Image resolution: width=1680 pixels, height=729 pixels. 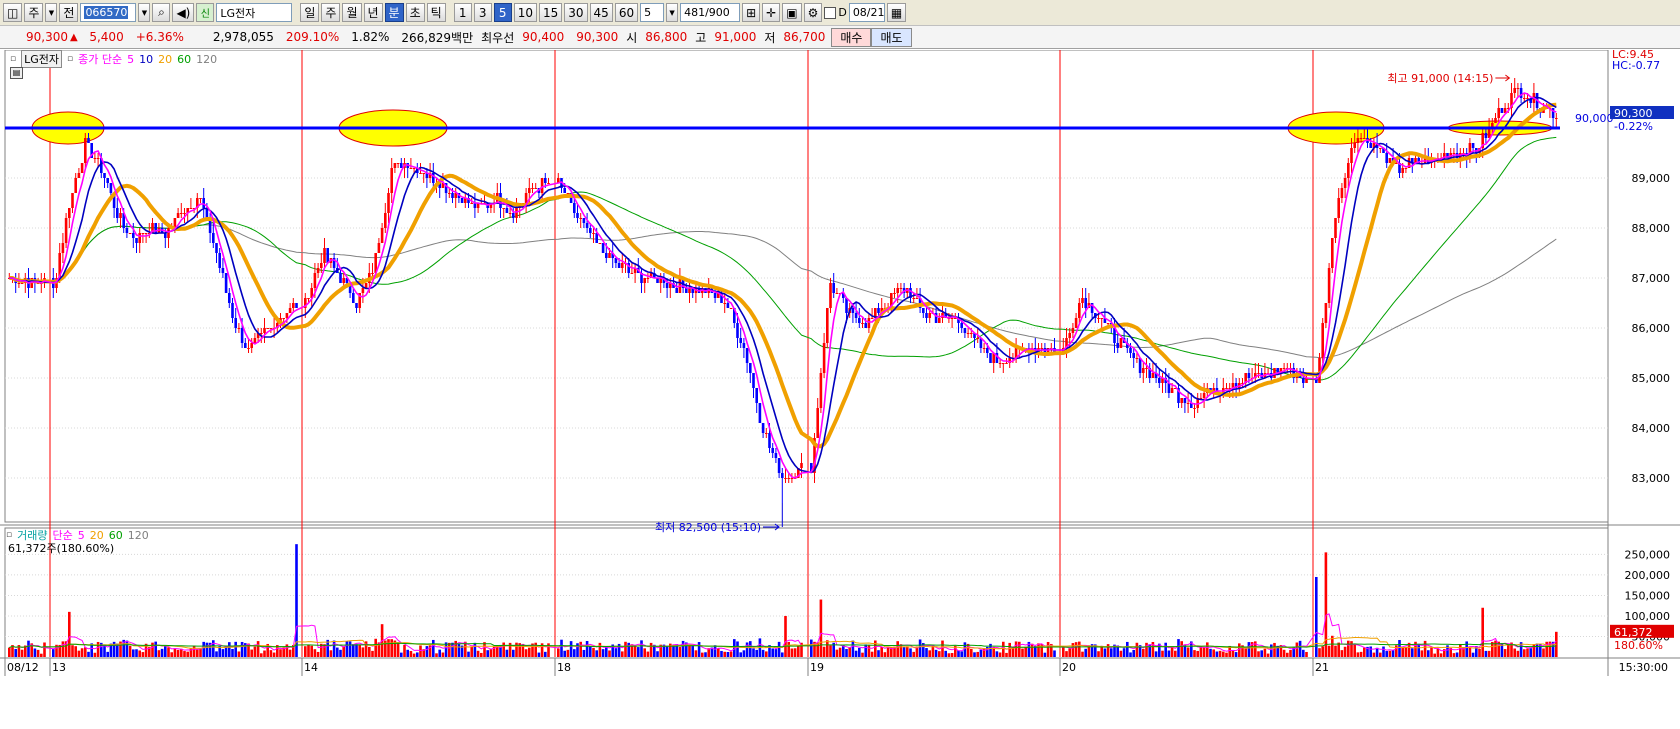 I want to click on stock-code-input: 066570, so click(x=108, y=12).